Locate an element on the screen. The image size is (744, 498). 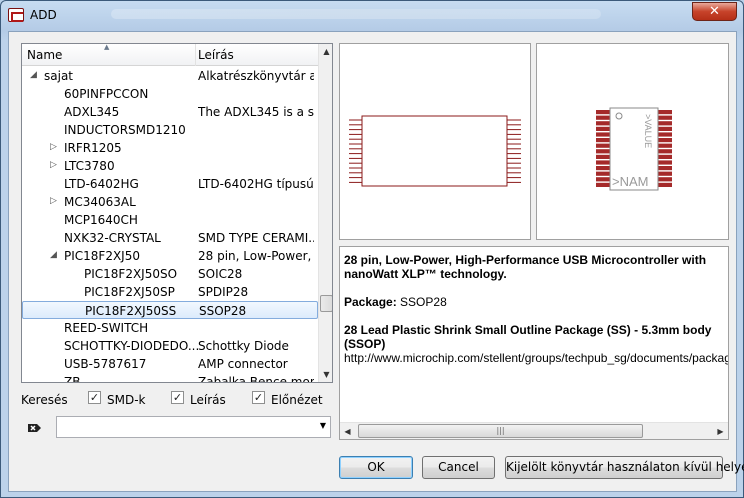
tree-row: PIC18F2XJ50SP SPDIP28 is located at coordinates (170, 292).